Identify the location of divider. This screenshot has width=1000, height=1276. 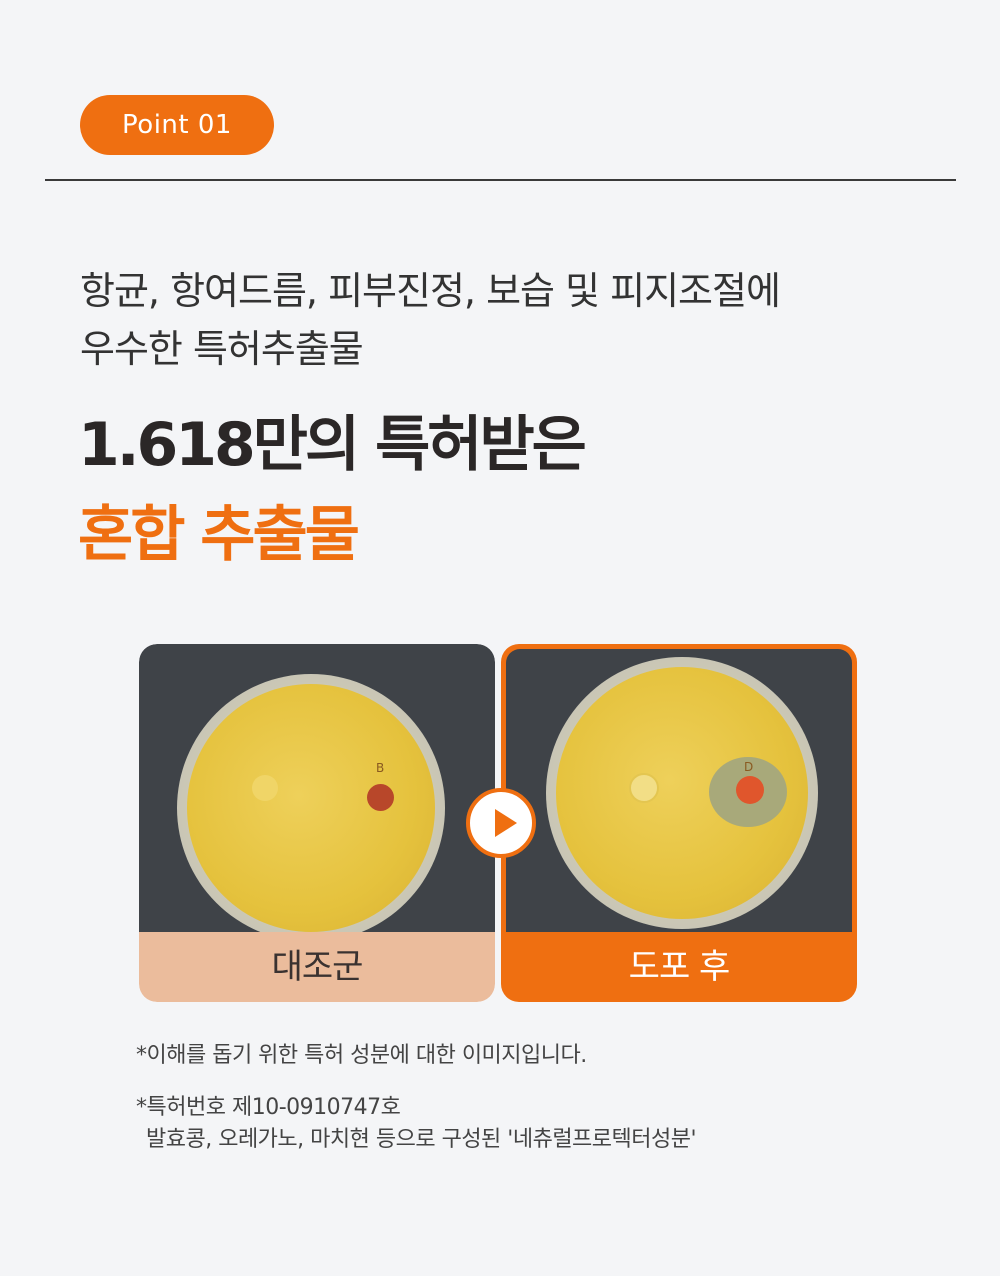
(500, 180).